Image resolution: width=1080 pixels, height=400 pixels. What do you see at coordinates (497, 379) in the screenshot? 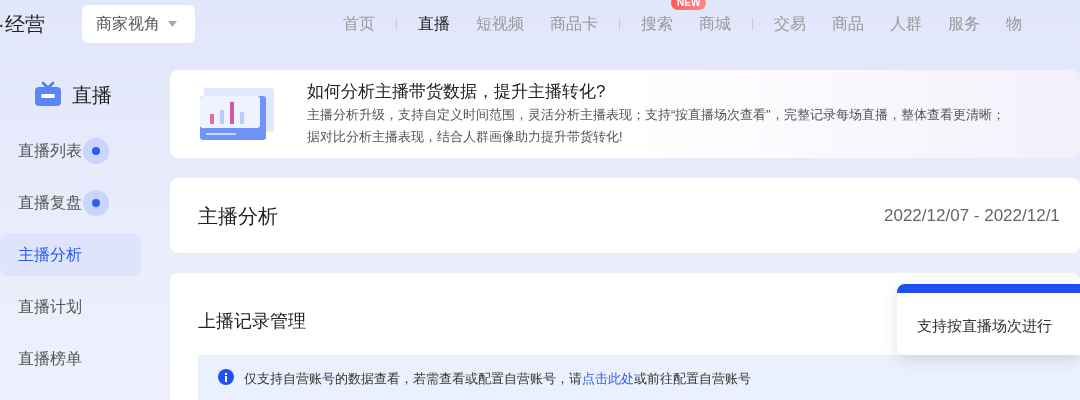
I see `notice-text: 仅支持自营账号的数据查看，若需查看或配置自营账号，请点击此处或前往配置自营账号` at bounding box center [497, 379].